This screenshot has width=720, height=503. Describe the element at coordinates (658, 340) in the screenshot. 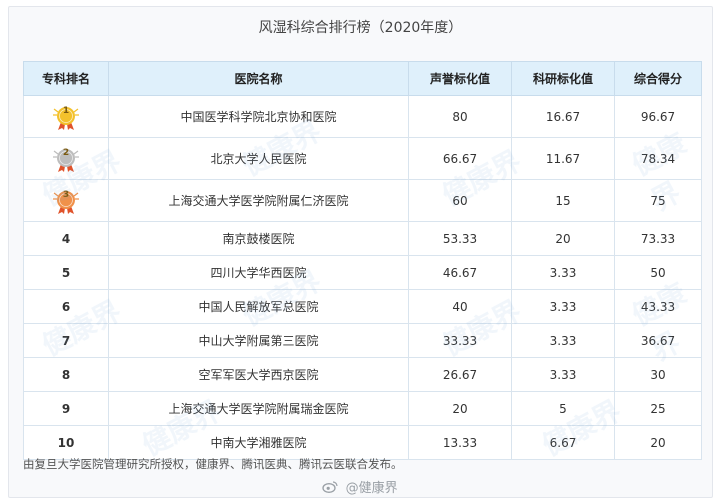

I see `total-cell: 36.67` at that location.